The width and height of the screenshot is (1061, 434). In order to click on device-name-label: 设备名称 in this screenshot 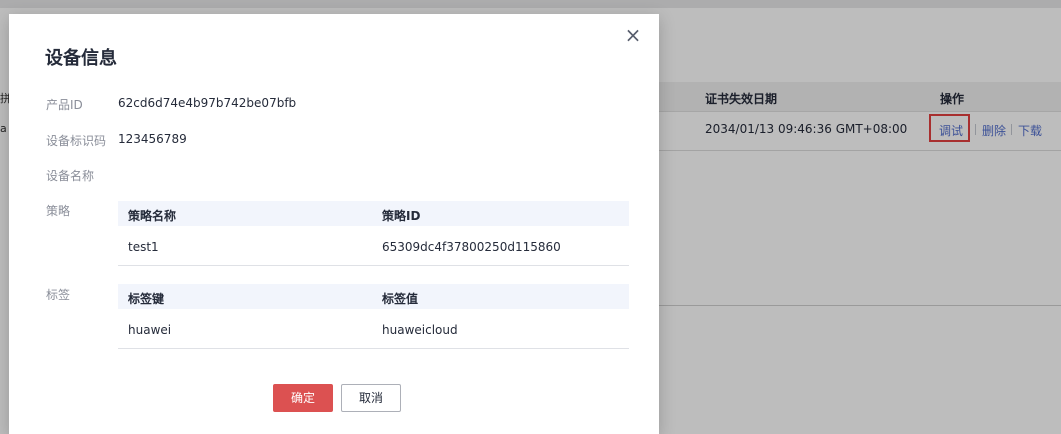, I will do `click(70, 176)`.